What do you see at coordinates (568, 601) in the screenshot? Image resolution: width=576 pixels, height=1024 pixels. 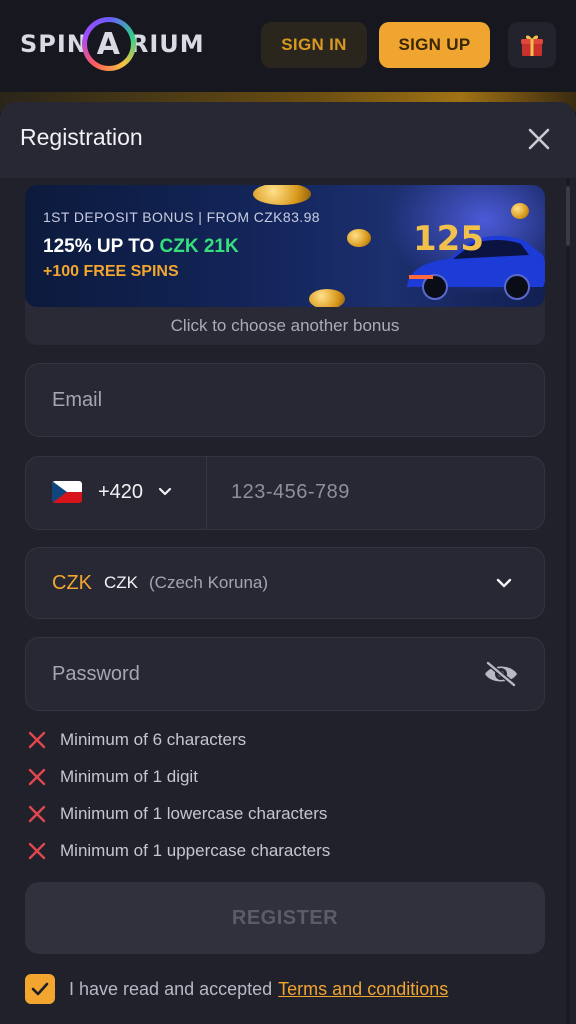 I see `scrollbar-track` at bounding box center [568, 601].